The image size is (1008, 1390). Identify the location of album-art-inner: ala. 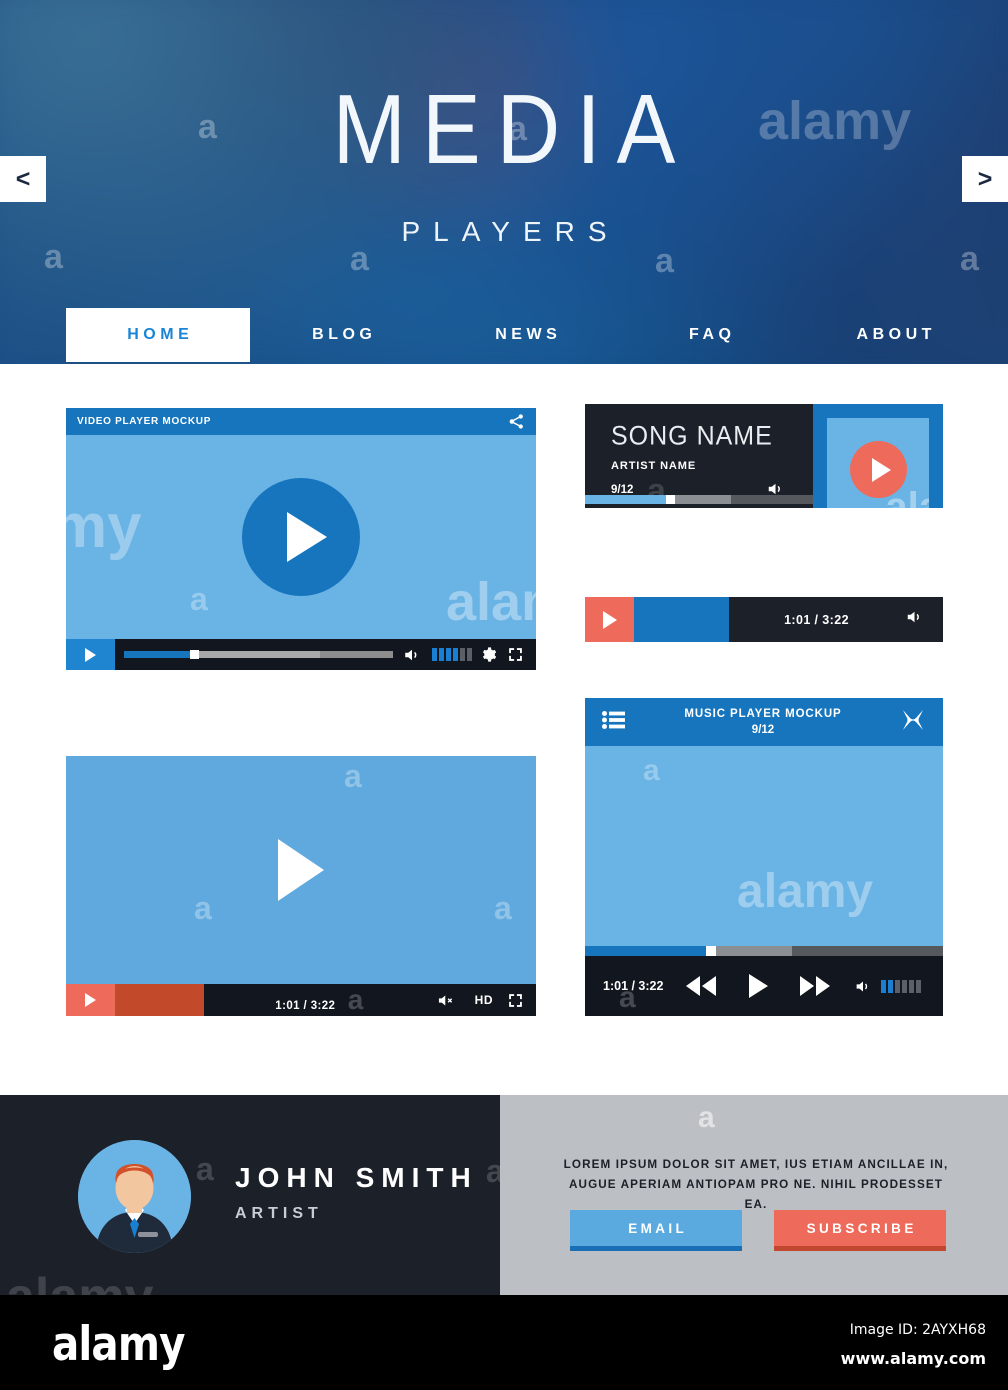
(878, 462).